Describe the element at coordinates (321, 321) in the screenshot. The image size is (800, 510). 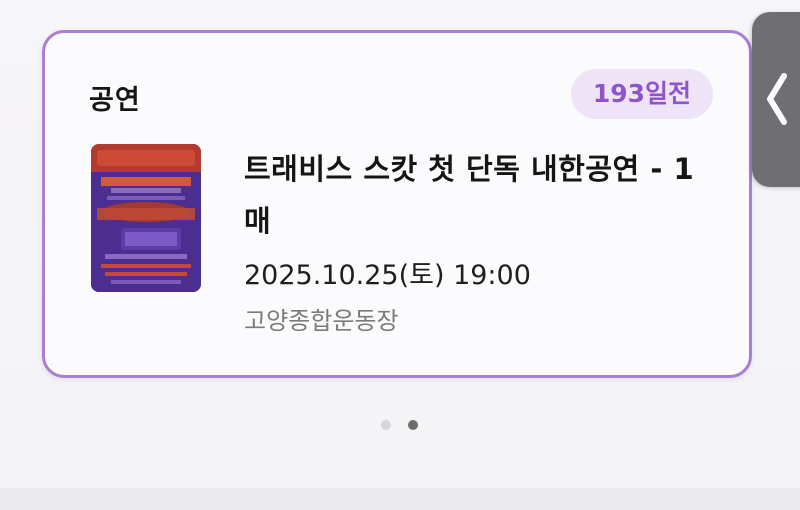
I see `event-venue: 고양종합운동장` at that location.